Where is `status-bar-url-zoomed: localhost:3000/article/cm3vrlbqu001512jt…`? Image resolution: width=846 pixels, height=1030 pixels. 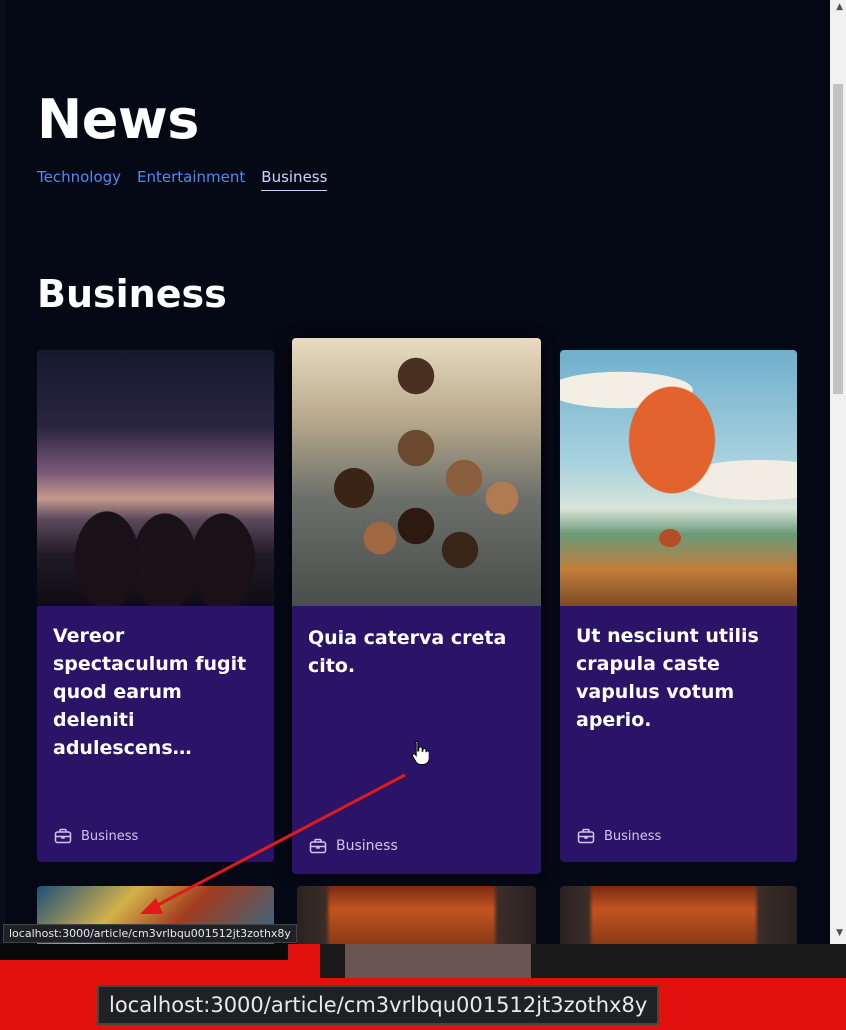
status-bar-url-zoomed: localhost:3000/article/cm3vrlbqu001512jt… is located at coordinates (378, 1005).